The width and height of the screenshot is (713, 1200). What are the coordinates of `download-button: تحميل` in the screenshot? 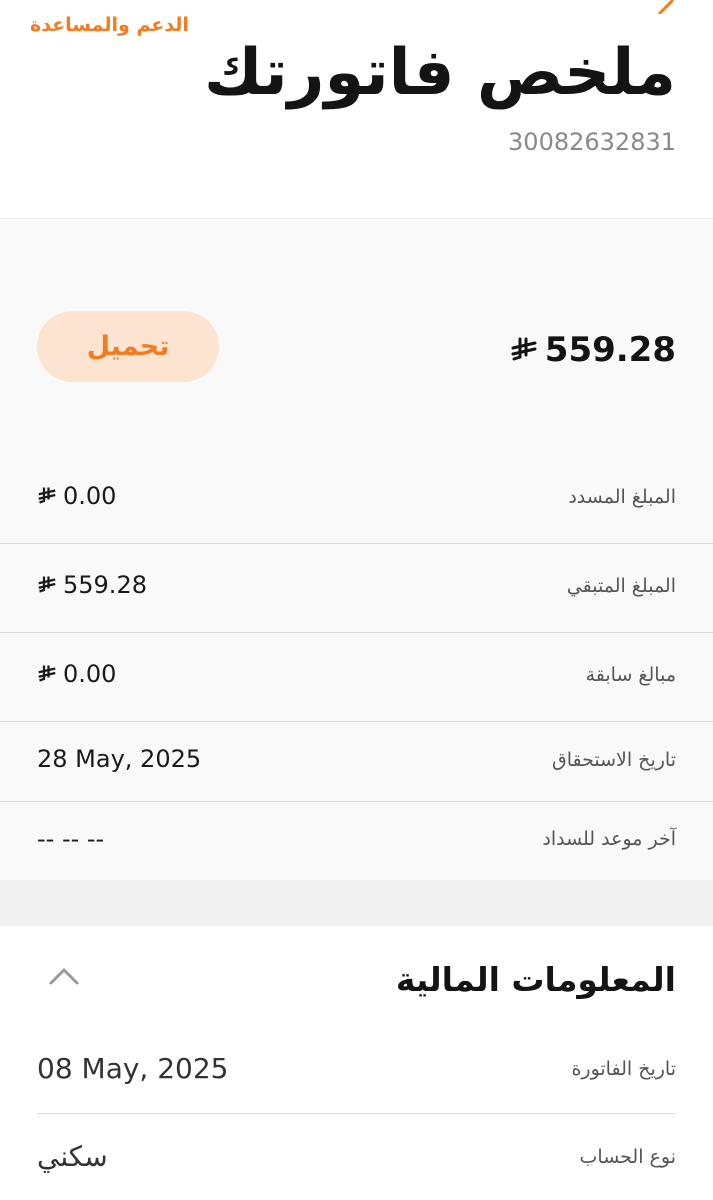 It's located at (128, 346).